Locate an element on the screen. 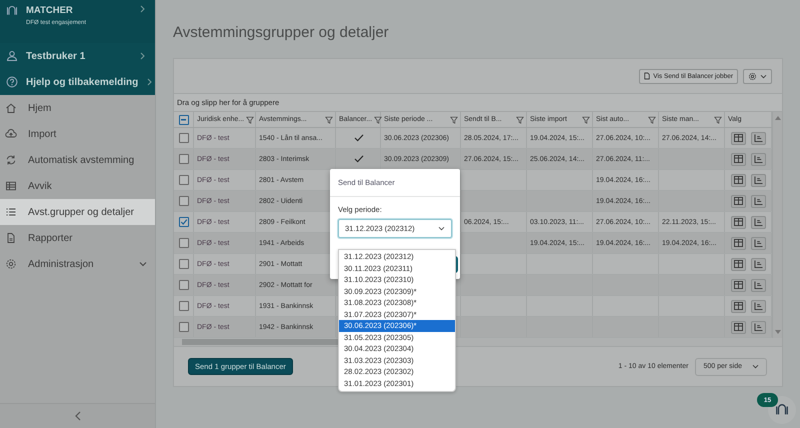 This screenshot has width=800, height=428. account-menu-item: Hjelp og tilbakemelding is located at coordinates (77, 82).